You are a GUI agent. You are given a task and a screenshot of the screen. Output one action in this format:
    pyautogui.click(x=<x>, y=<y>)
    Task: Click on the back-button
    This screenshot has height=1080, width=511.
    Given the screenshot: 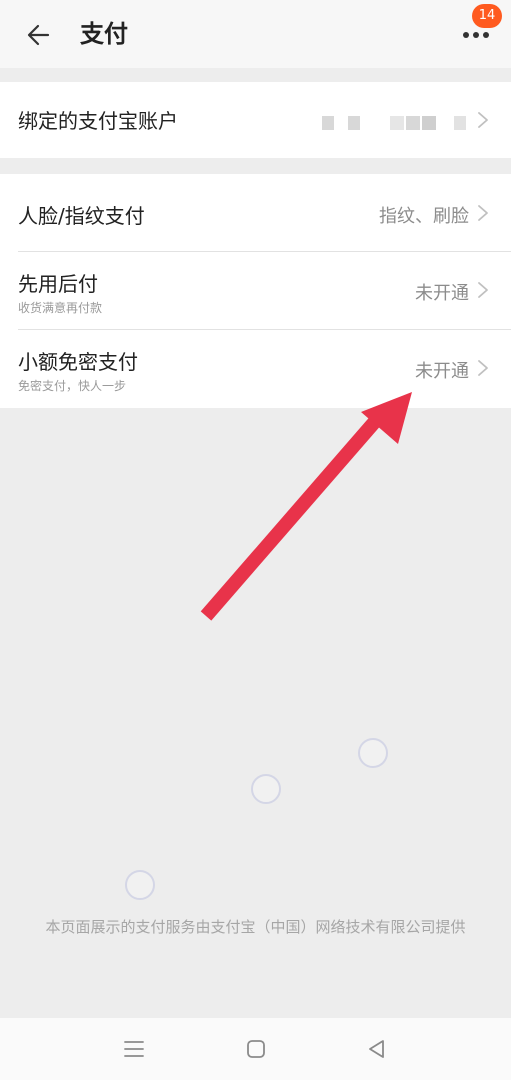 What is the action you would take?
    pyautogui.click(x=39, y=35)
    